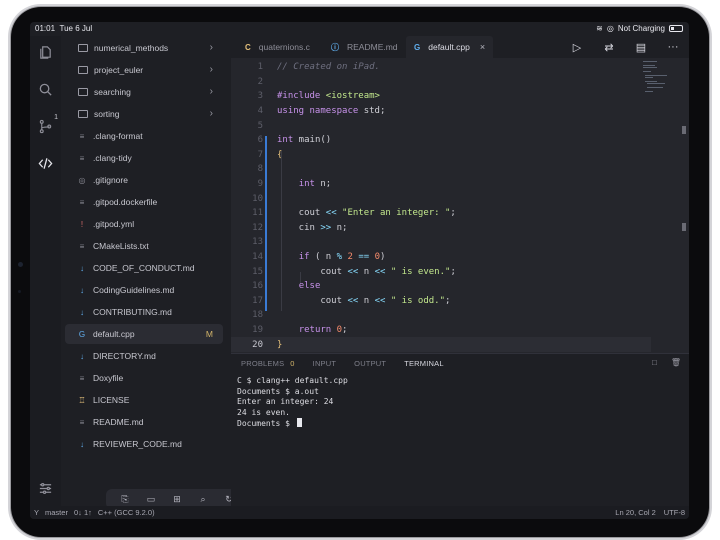  Describe the element at coordinates (441, 228) in the screenshot. I see `code-line: 12 cin >> n;` at that location.